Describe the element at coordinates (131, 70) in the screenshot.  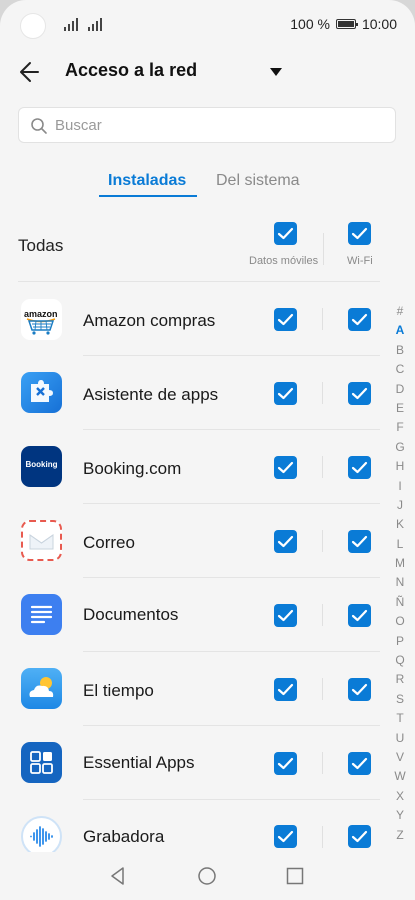
I see `page-title: Acceso a la red` at that location.